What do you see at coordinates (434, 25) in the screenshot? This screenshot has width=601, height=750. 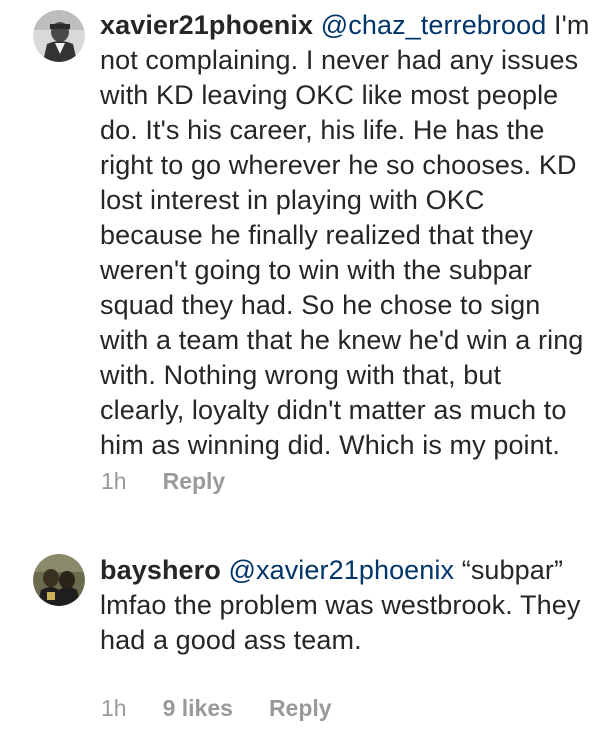 I see `comment-mention: @chaz_terrebrood` at bounding box center [434, 25].